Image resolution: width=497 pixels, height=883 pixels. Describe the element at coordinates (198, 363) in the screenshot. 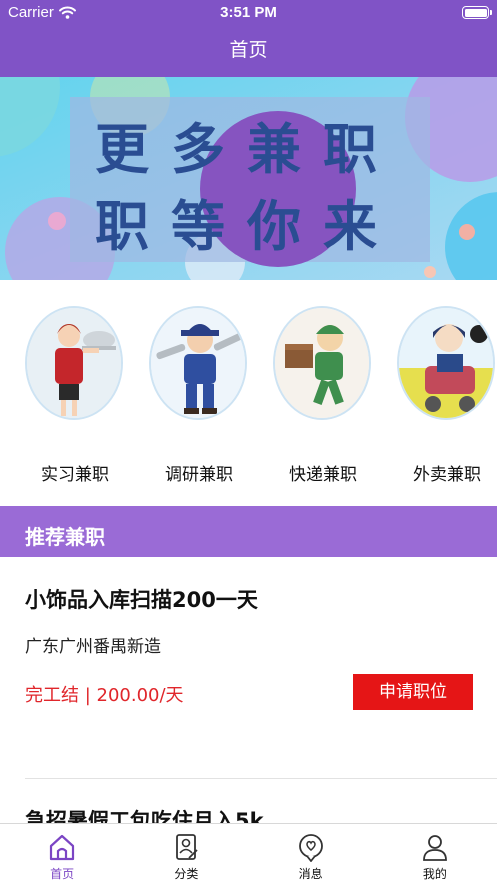

I see `mechanic-icon` at that location.